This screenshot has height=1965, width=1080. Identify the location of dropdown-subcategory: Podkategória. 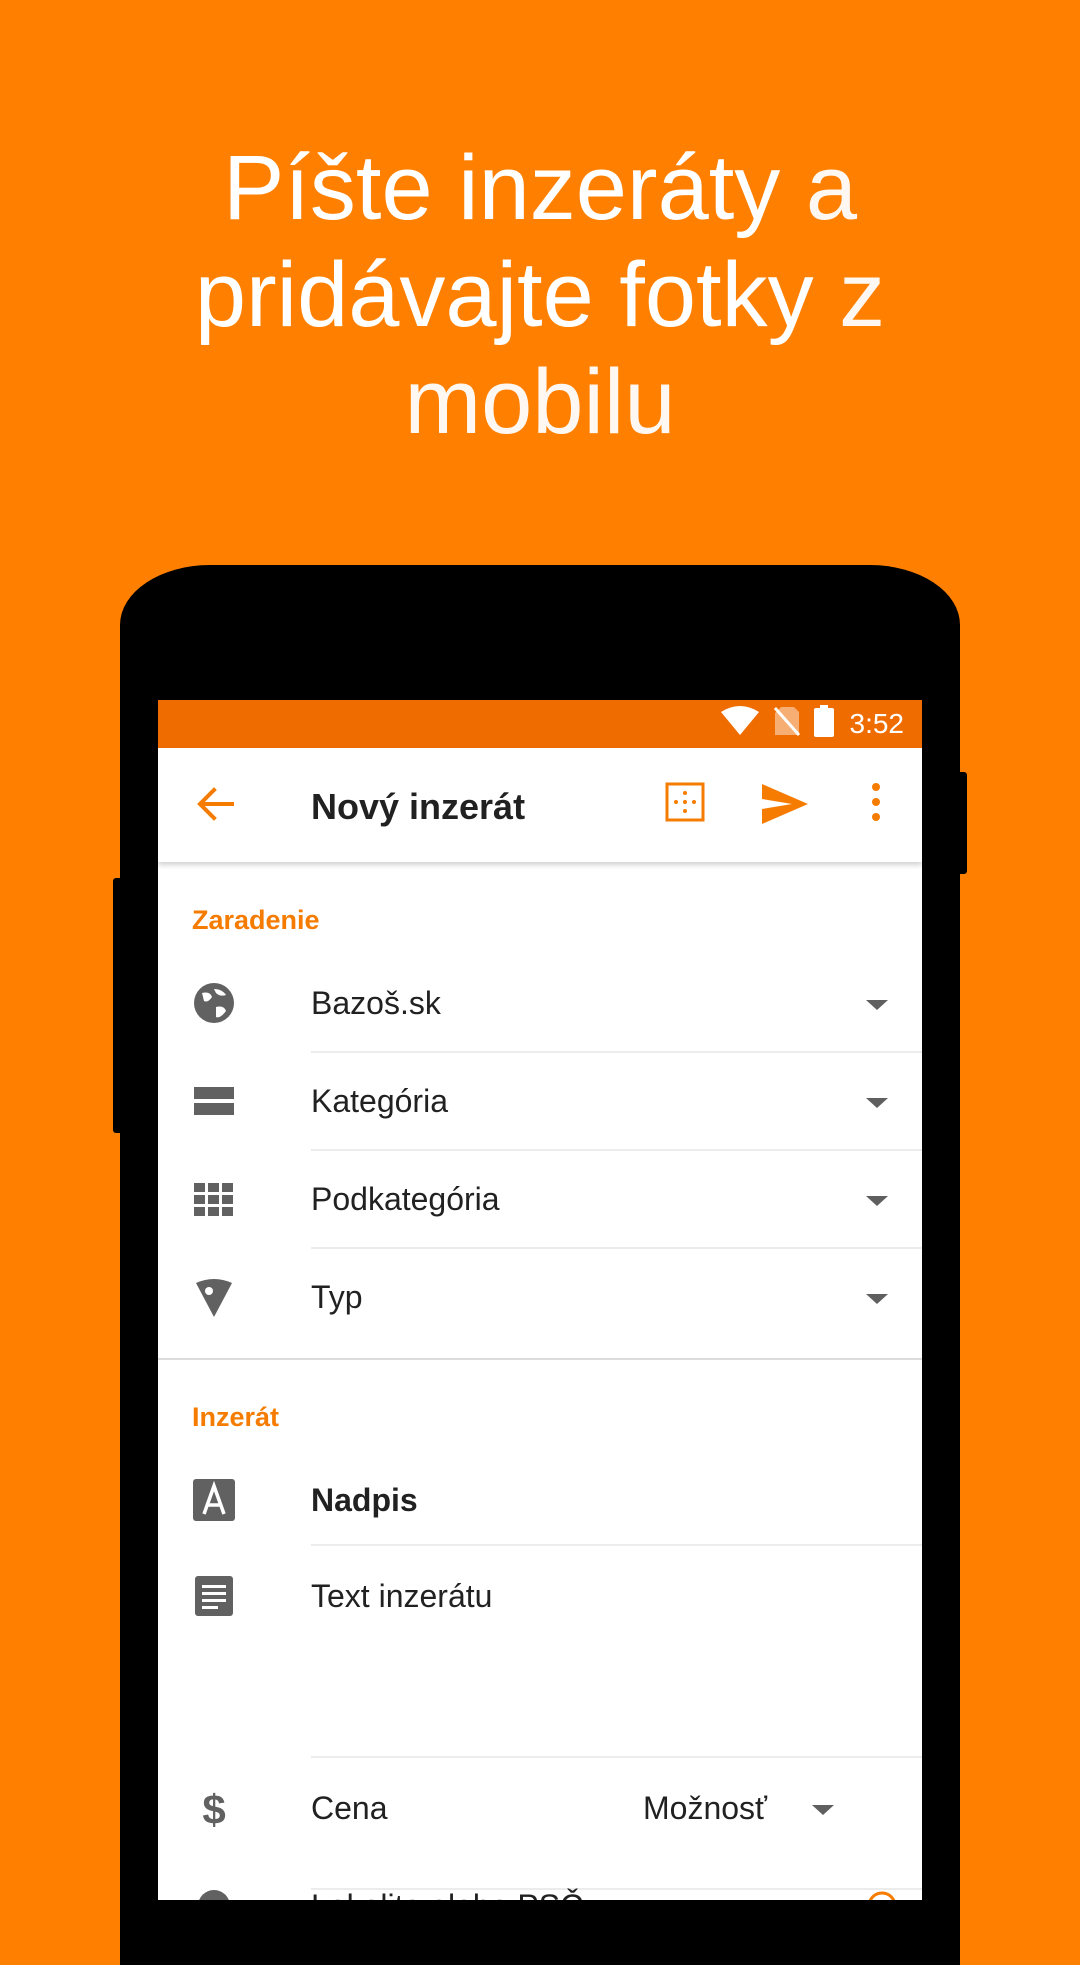
(540, 1198).